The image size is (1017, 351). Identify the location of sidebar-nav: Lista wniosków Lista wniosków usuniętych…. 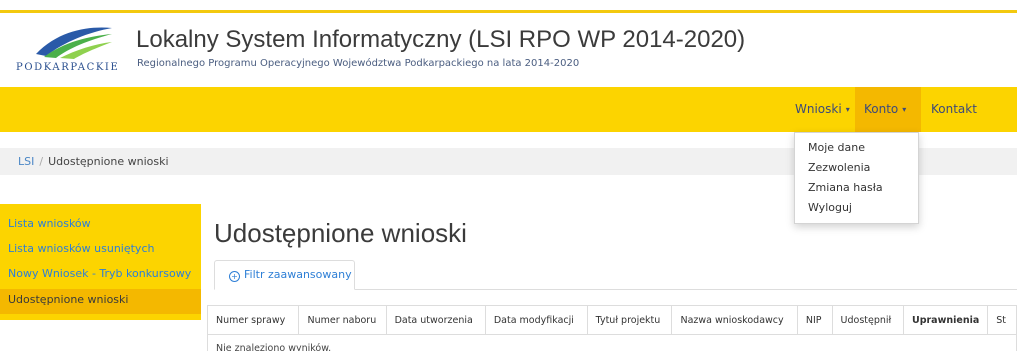
(100, 262).